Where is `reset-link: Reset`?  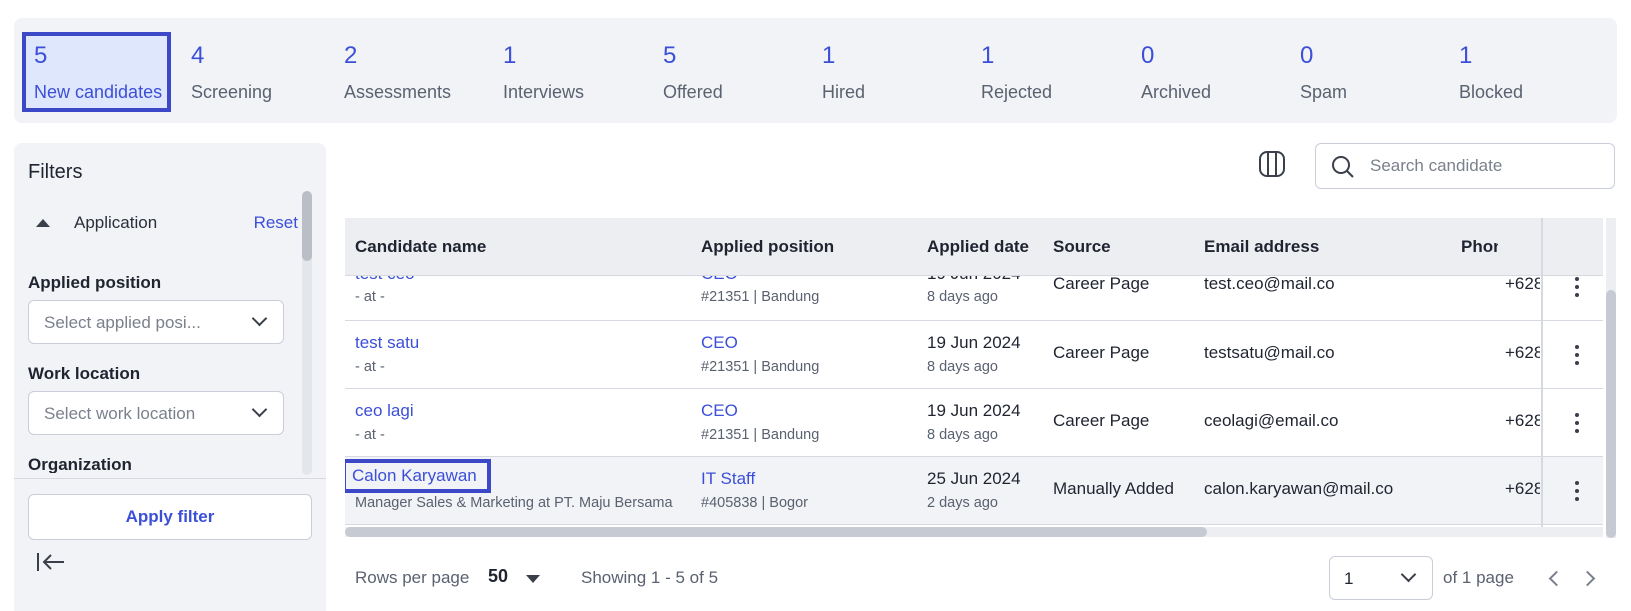
reset-link: Reset is located at coordinates (276, 223).